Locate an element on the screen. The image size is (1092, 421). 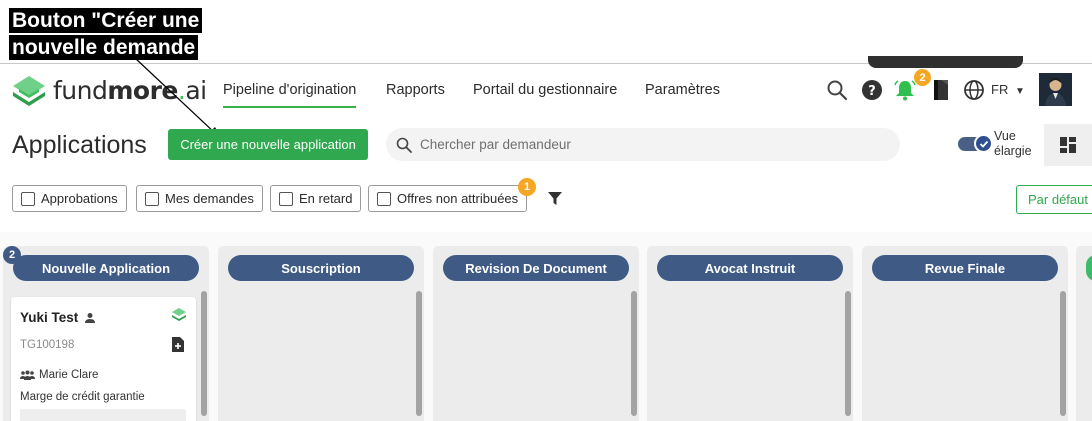
bell-icon is located at coordinates (905, 90).